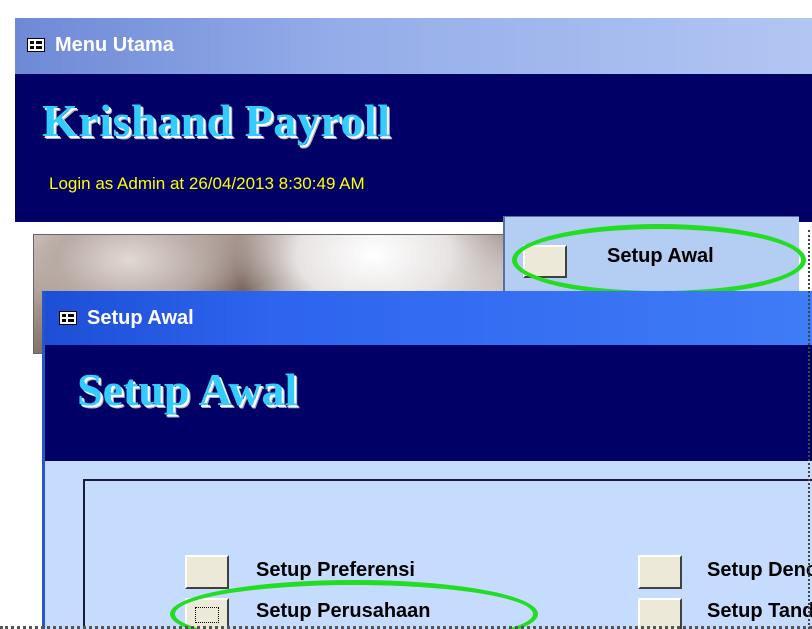 The height and width of the screenshot is (629, 812). What do you see at coordinates (207, 183) in the screenshot?
I see `login-info: Login as Admin at 26/04/2013 8:30:49 AM` at bounding box center [207, 183].